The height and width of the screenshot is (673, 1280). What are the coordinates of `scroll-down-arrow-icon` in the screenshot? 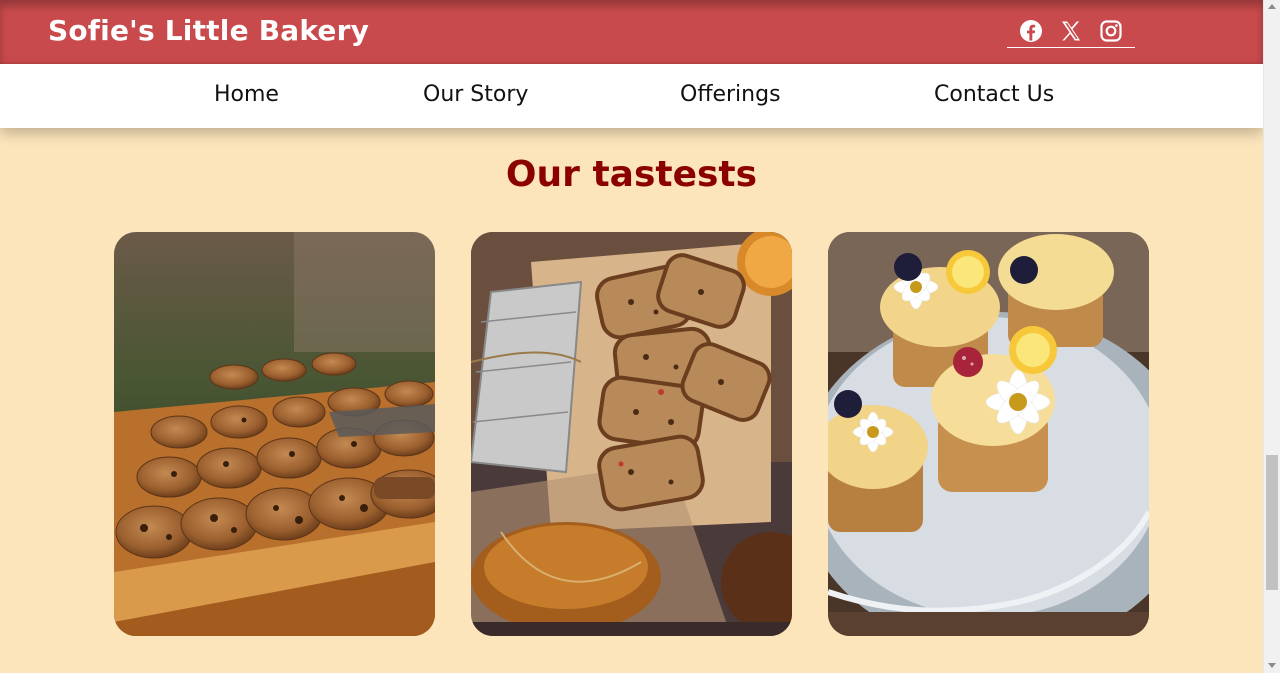 It's located at (1272, 665).